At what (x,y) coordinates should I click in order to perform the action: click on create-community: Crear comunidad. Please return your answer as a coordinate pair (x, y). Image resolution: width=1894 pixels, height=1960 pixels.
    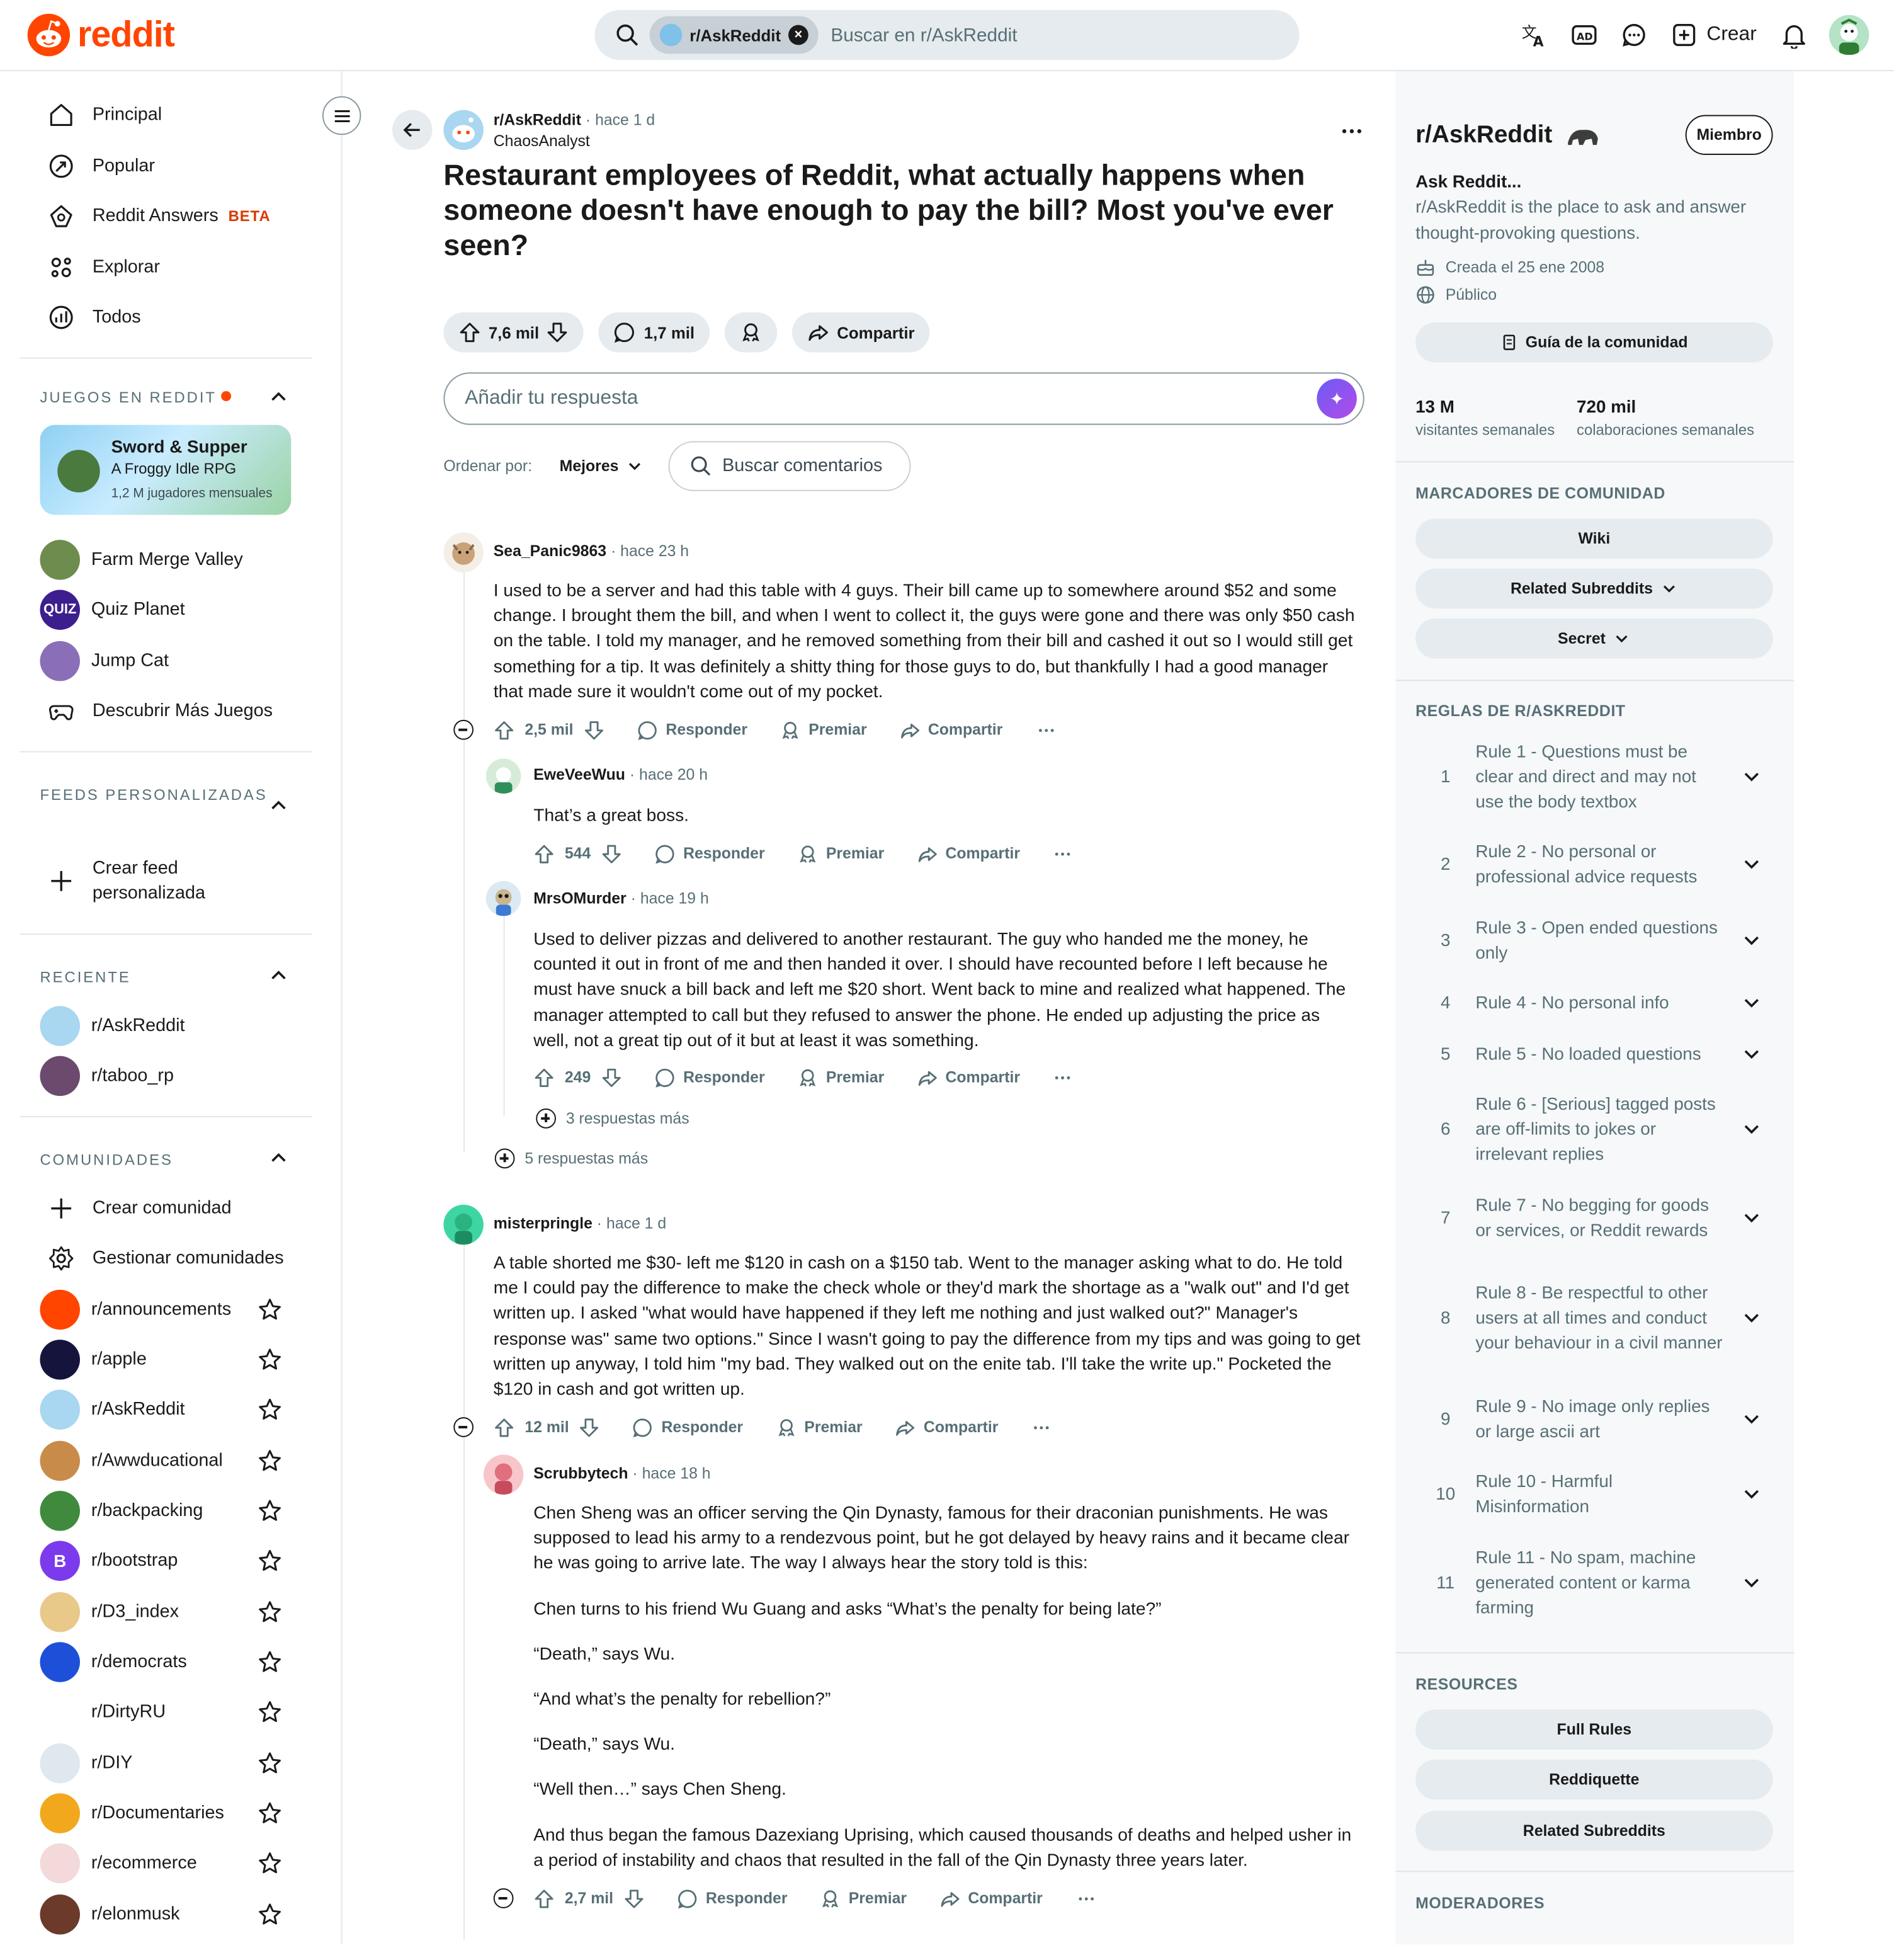
    Looking at the image, I should click on (166, 1208).